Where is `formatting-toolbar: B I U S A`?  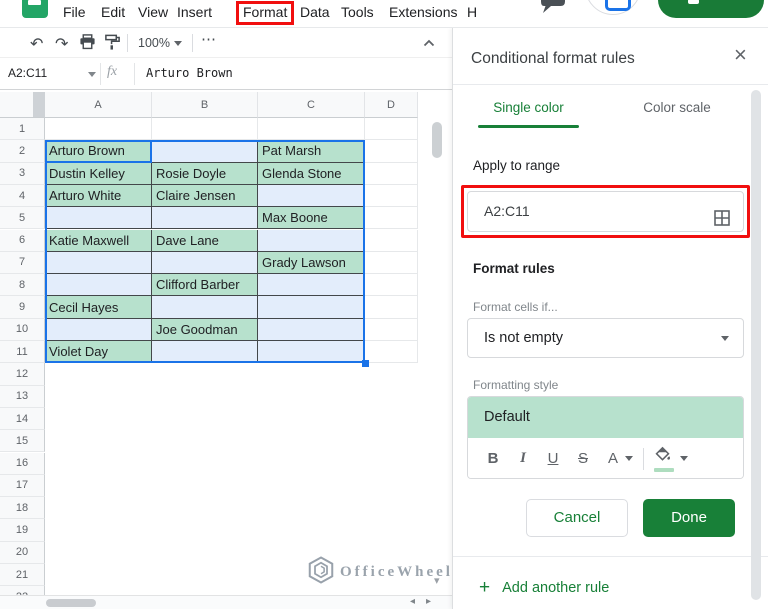 formatting-toolbar: B I U S A is located at coordinates (605, 458).